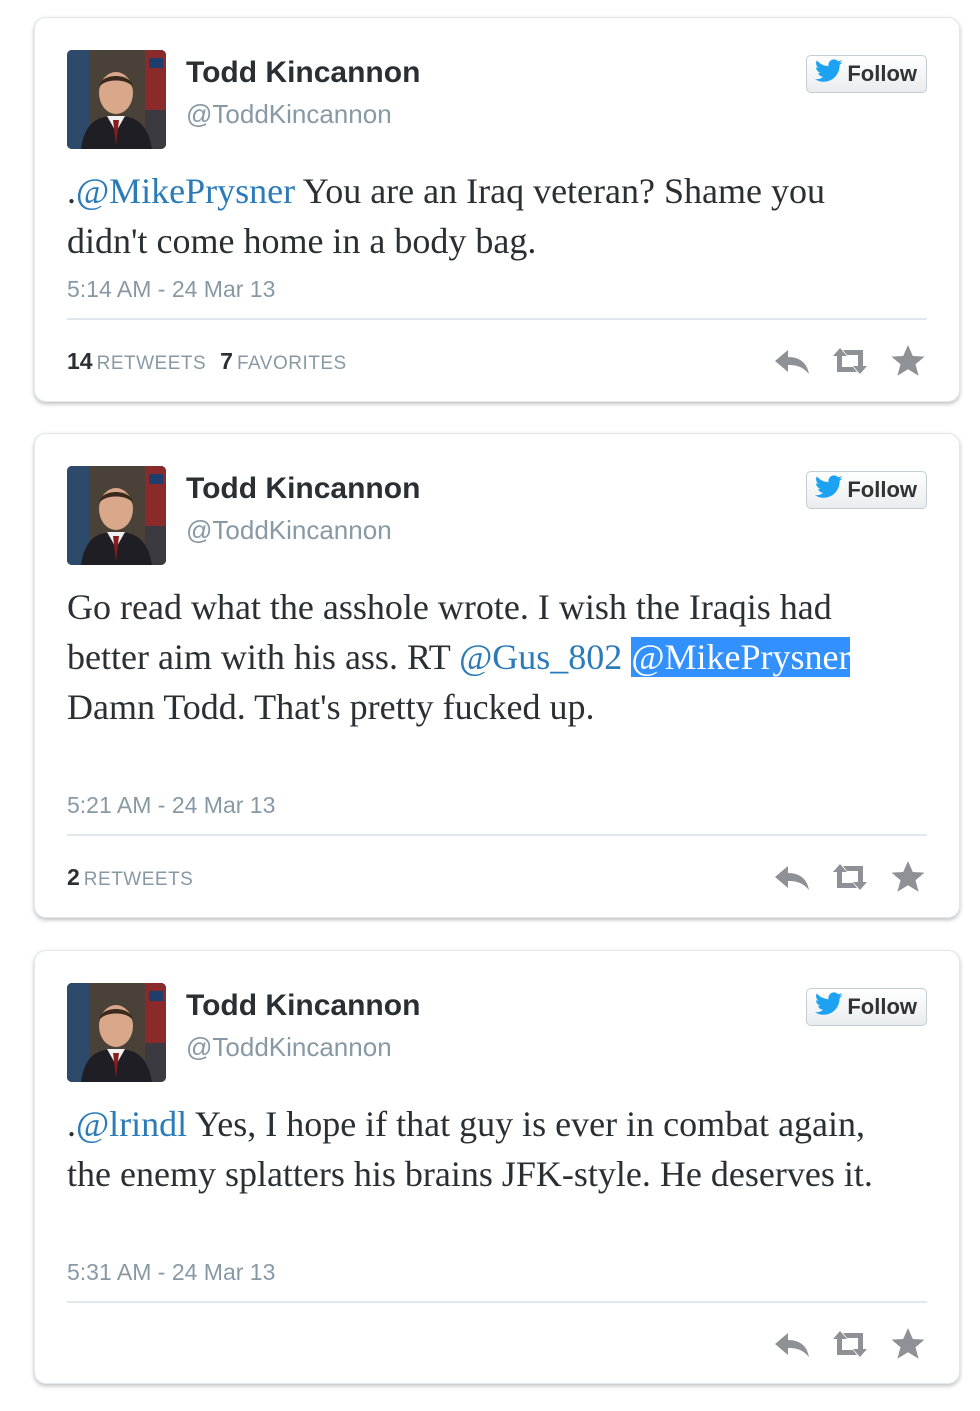 The width and height of the screenshot is (980, 1411). Describe the element at coordinates (626, 657) in the screenshot. I see `tweet-text-segment` at that location.